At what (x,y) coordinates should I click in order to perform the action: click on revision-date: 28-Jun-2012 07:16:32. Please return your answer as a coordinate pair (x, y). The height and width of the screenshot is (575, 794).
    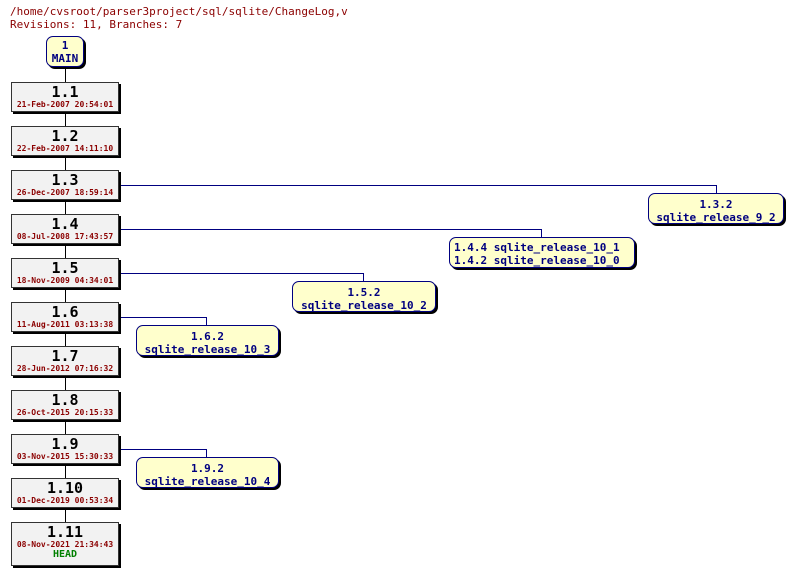
    Looking at the image, I should click on (65, 368).